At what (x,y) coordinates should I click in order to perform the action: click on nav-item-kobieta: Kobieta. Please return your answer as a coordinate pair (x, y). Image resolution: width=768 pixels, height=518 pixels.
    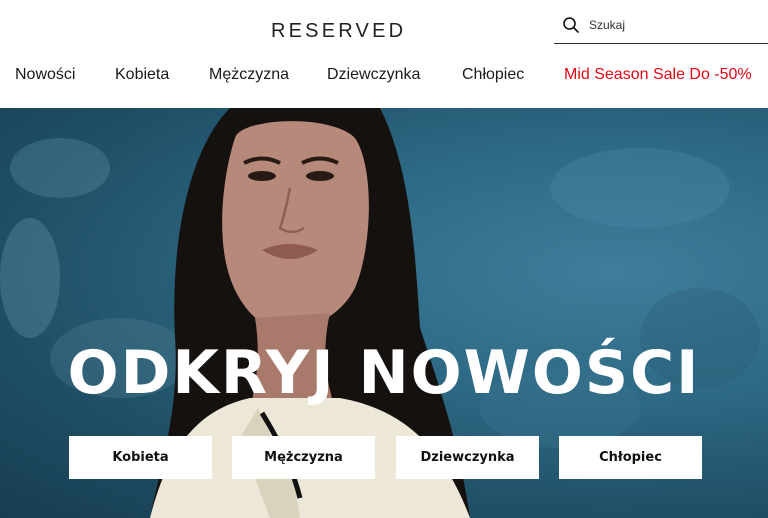
    Looking at the image, I should click on (142, 75).